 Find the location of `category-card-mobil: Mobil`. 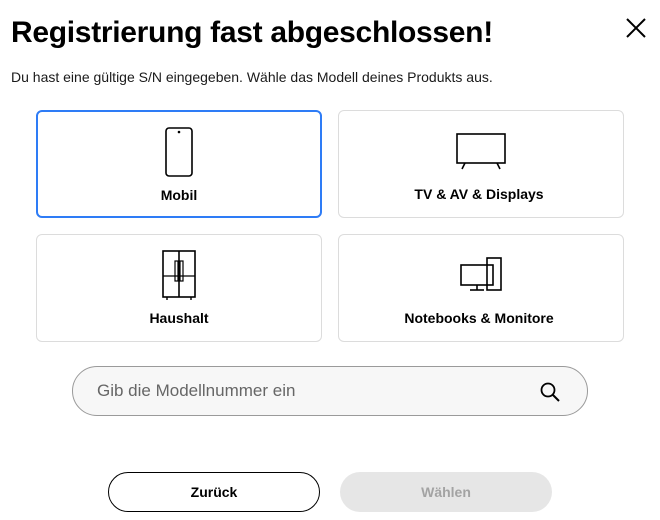

category-card-mobil: Mobil is located at coordinates (179, 164).